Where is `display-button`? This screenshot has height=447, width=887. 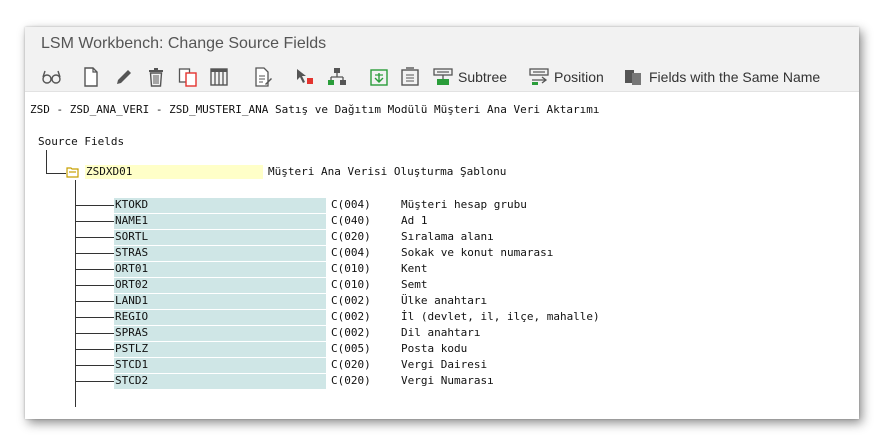
display-button is located at coordinates (52, 77).